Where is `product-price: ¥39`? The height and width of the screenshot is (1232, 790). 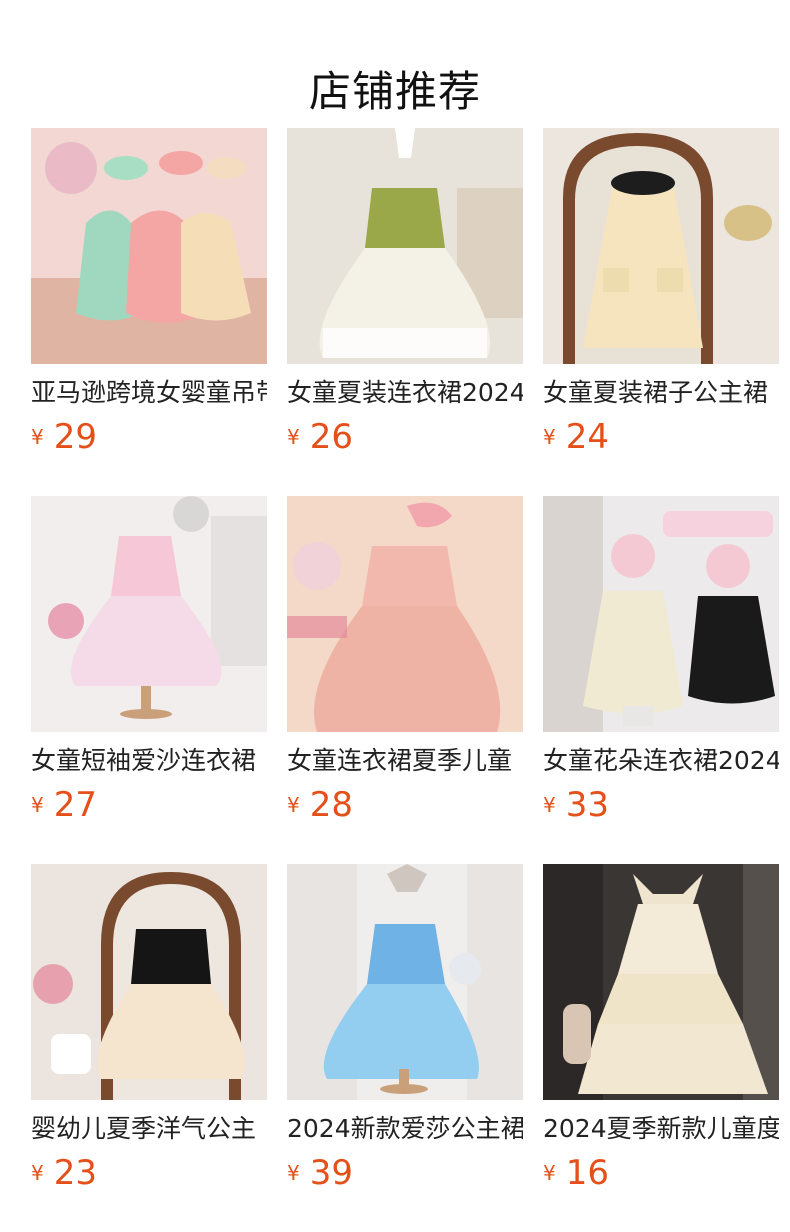
product-price: ¥39 is located at coordinates (320, 1173).